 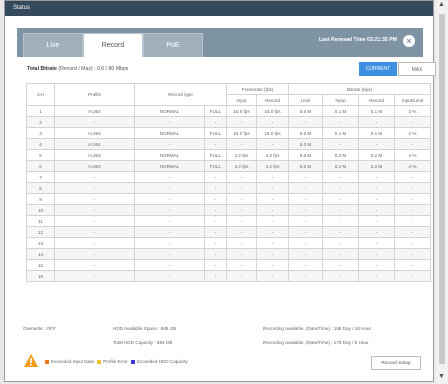 I want to click on header-framerate: Framerate (fps), so click(x=257, y=89).